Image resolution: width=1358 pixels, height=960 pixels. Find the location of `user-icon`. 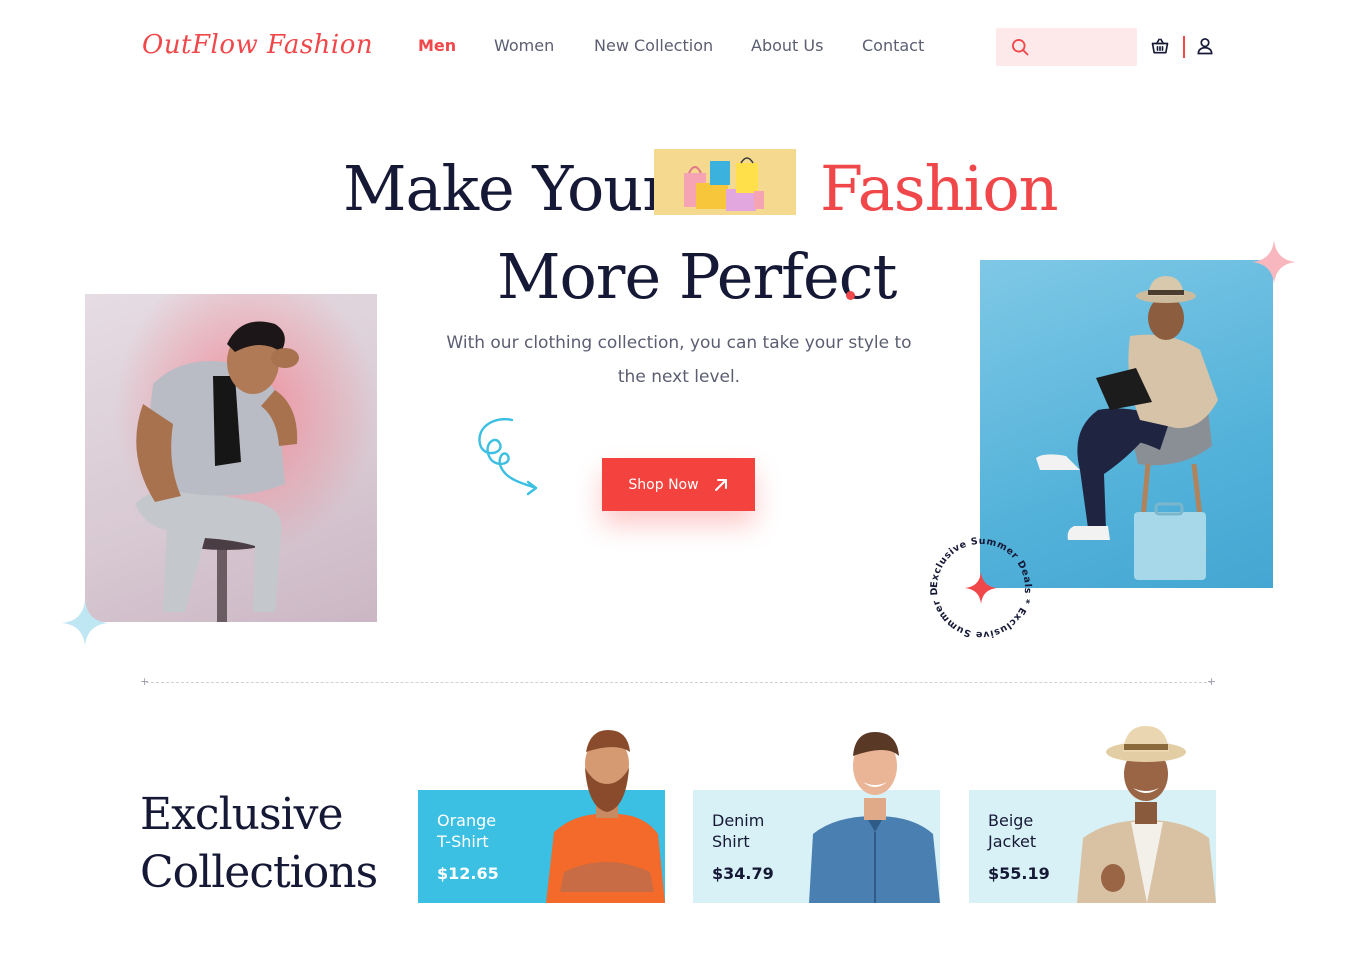

user-icon is located at coordinates (1205, 46).